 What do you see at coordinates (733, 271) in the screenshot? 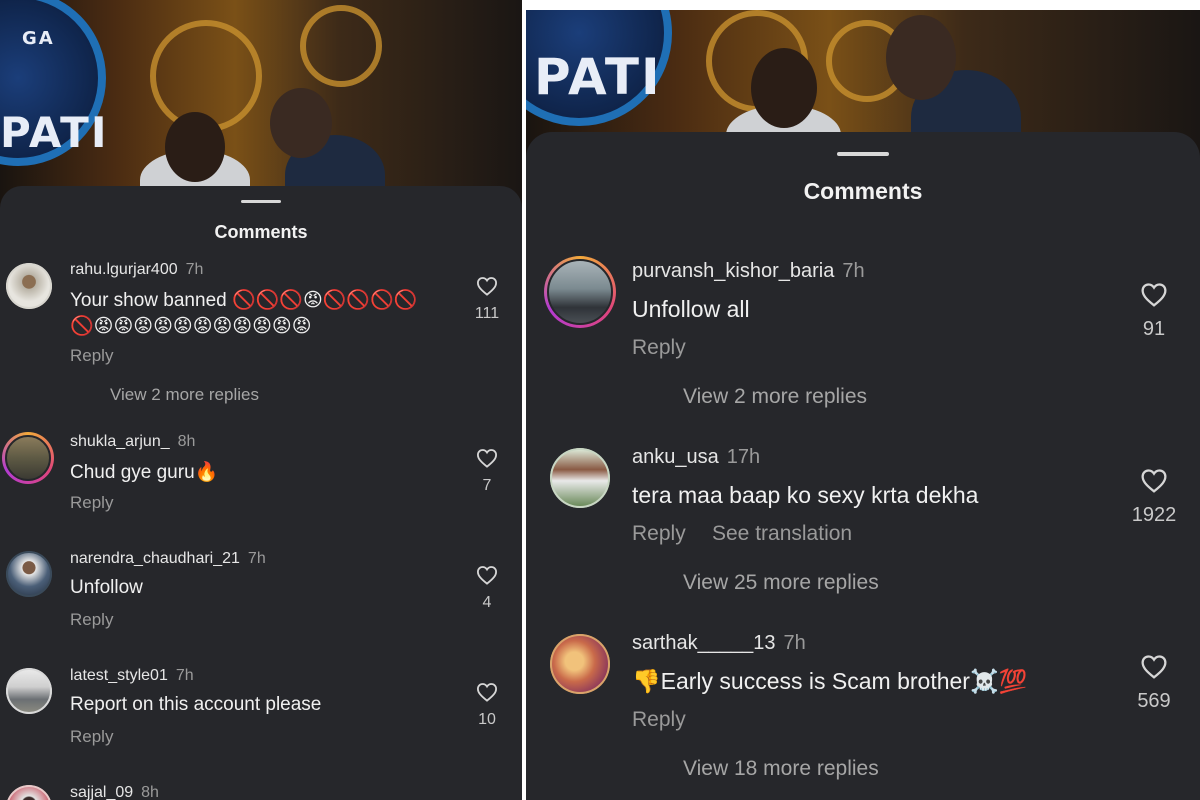
I see `username-text: purvansh_kishor_baria` at bounding box center [733, 271].